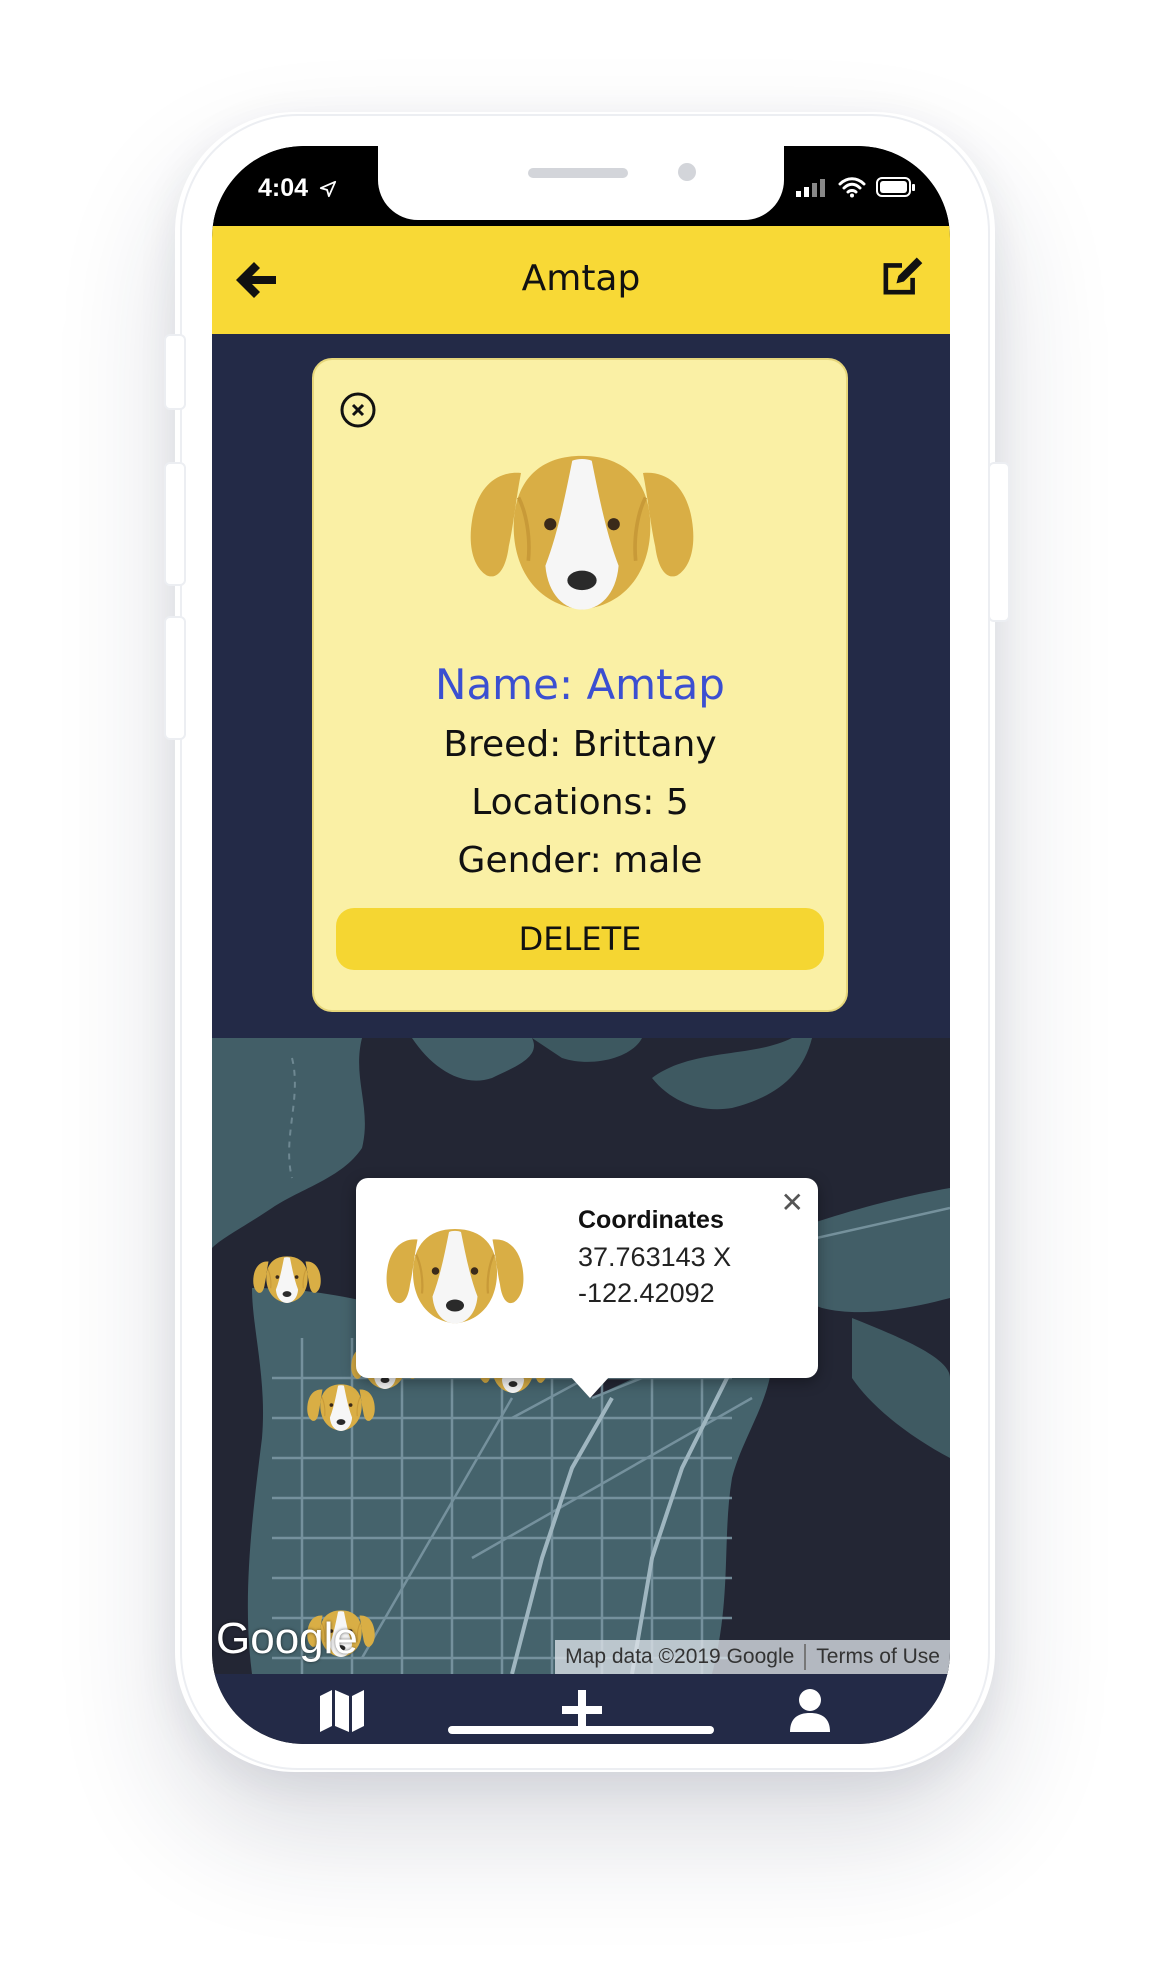 This screenshot has width=1175, height=1986. Describe the element at coordinates (287, 1638) in the screenshot. I see `google-logo: Google` at that location.